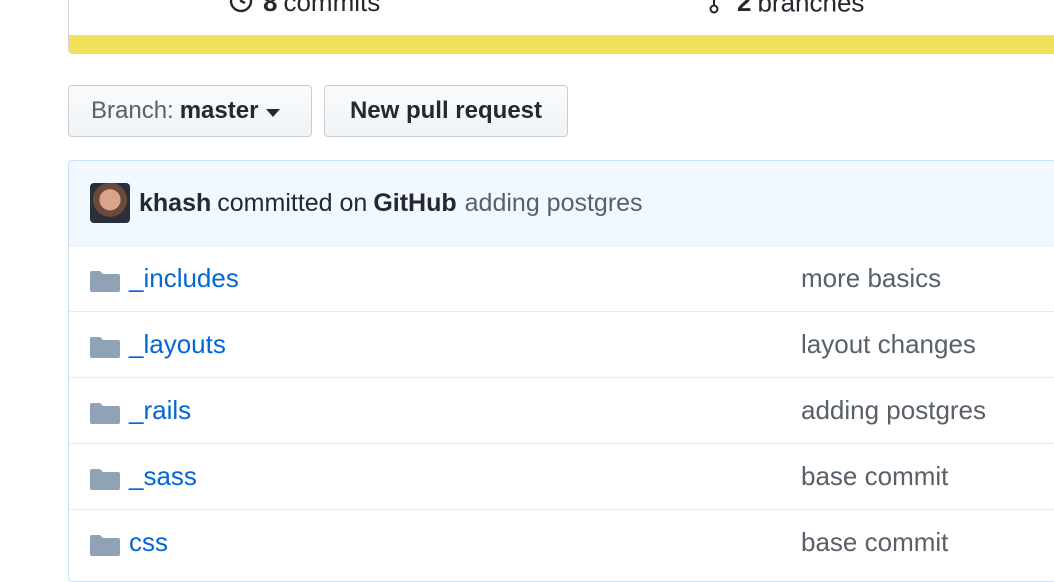 The height and width of the screenshot is (582, 1054). I want to click on file-commit-message-link: adding postgres, so click(893, 410).